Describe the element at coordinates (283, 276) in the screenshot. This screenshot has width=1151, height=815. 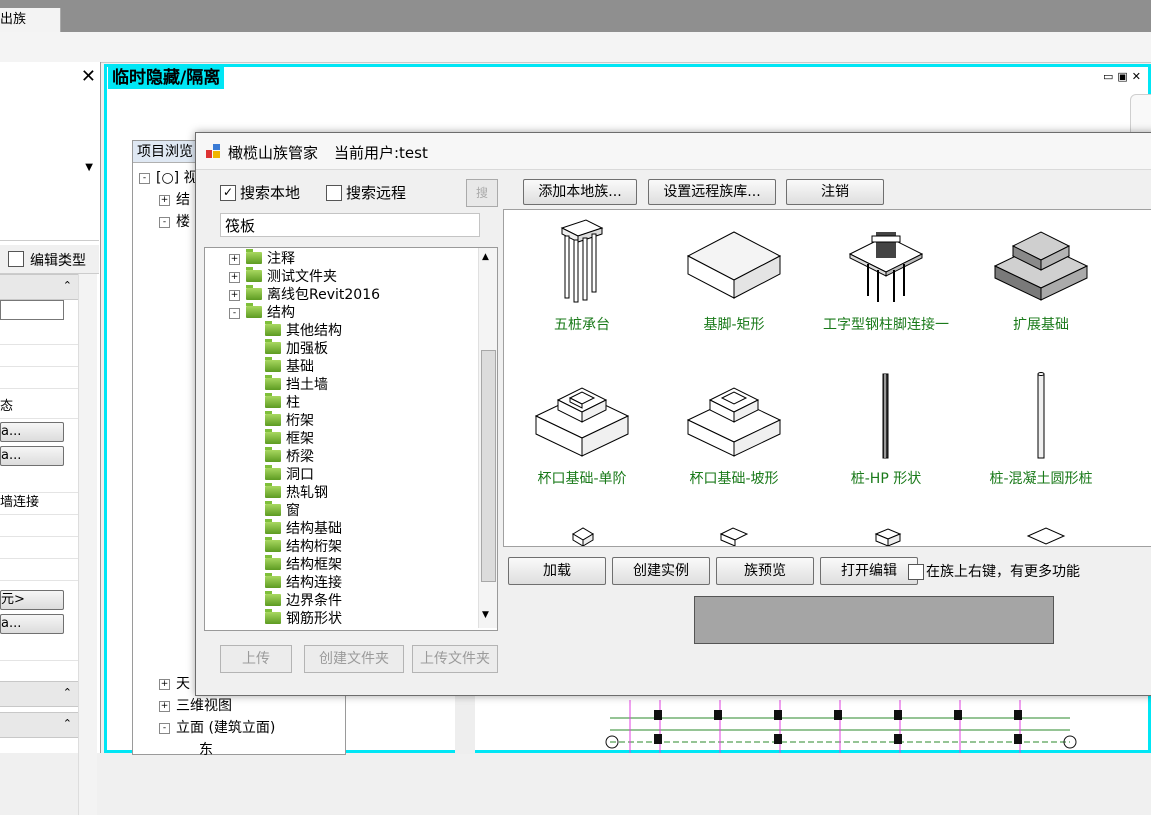
I see `tree-node: + 测试文件夹` at that location.